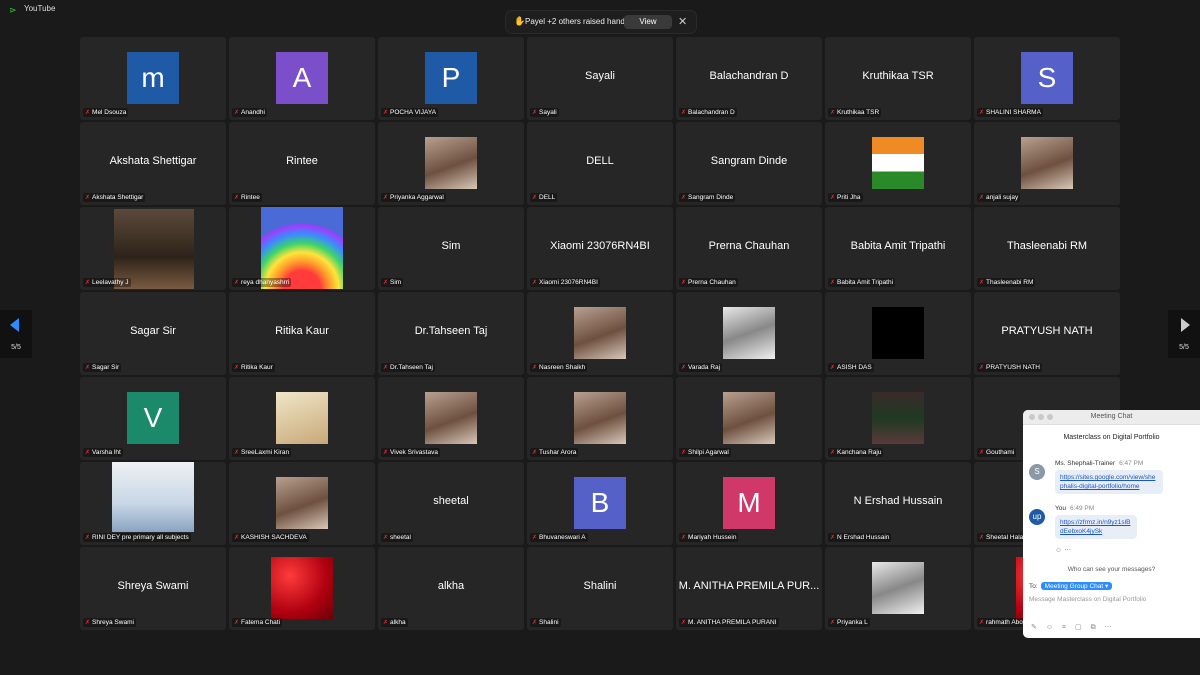 This screenshot has width=1200, height=675. Describe the element at coordinates (600, 503) in the screenshot. I see `participant-tile: B ✗ Bhuvaneswari A` at that location.